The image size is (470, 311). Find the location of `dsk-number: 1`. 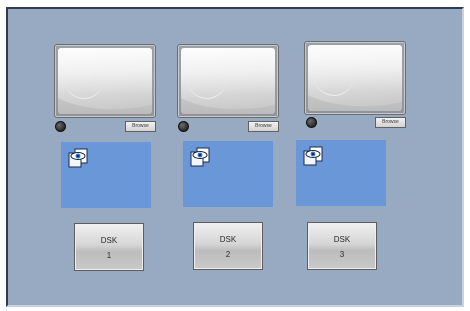

dsk-number: 1 is located at coordinates (109, 255).